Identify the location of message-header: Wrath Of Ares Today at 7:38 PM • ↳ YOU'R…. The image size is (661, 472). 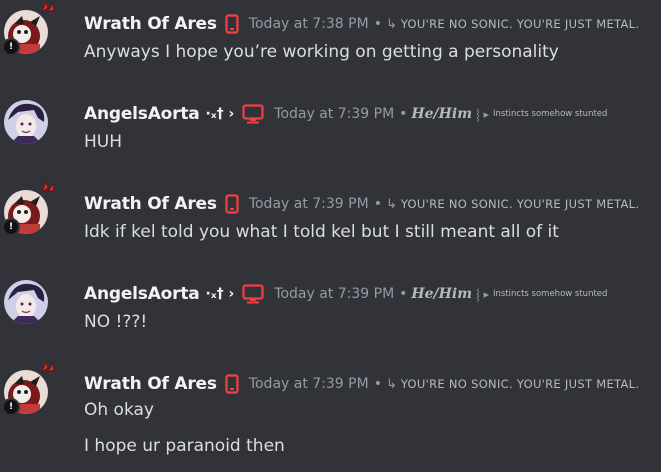
(361, 24).